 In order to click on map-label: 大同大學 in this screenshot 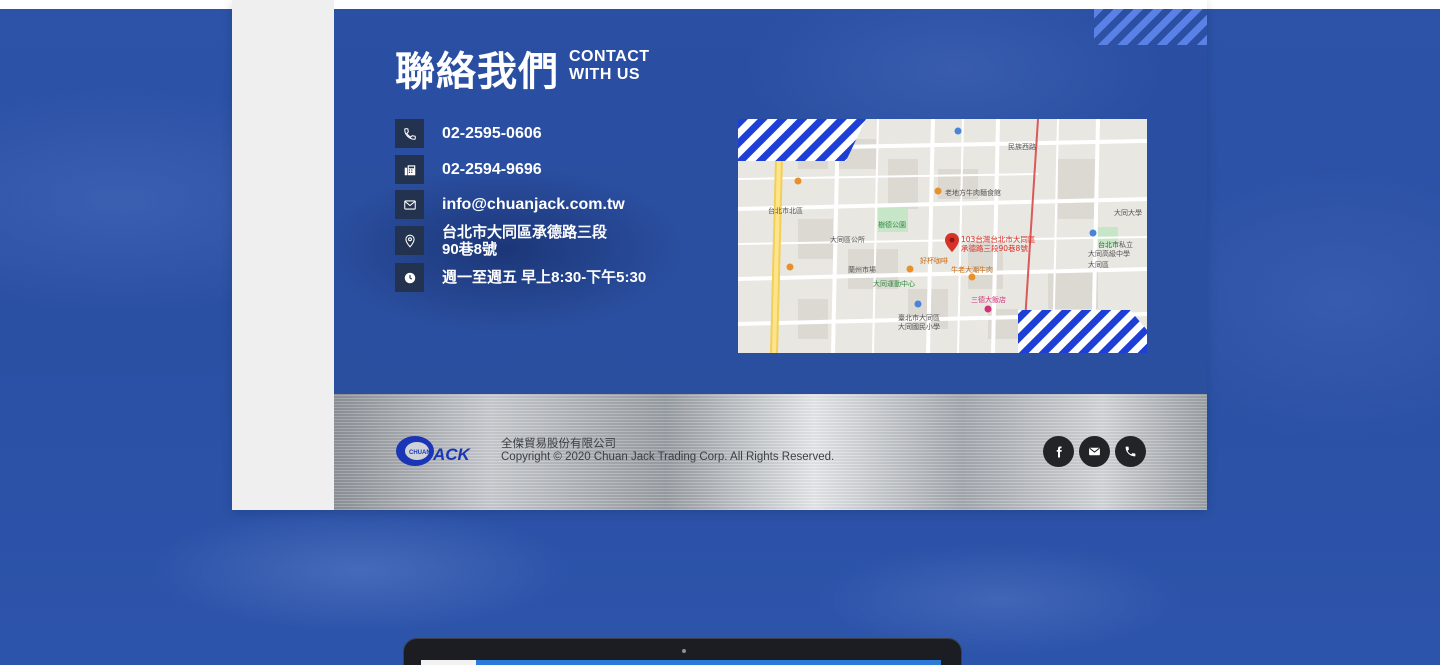, I will do `click(1128, 212)`.